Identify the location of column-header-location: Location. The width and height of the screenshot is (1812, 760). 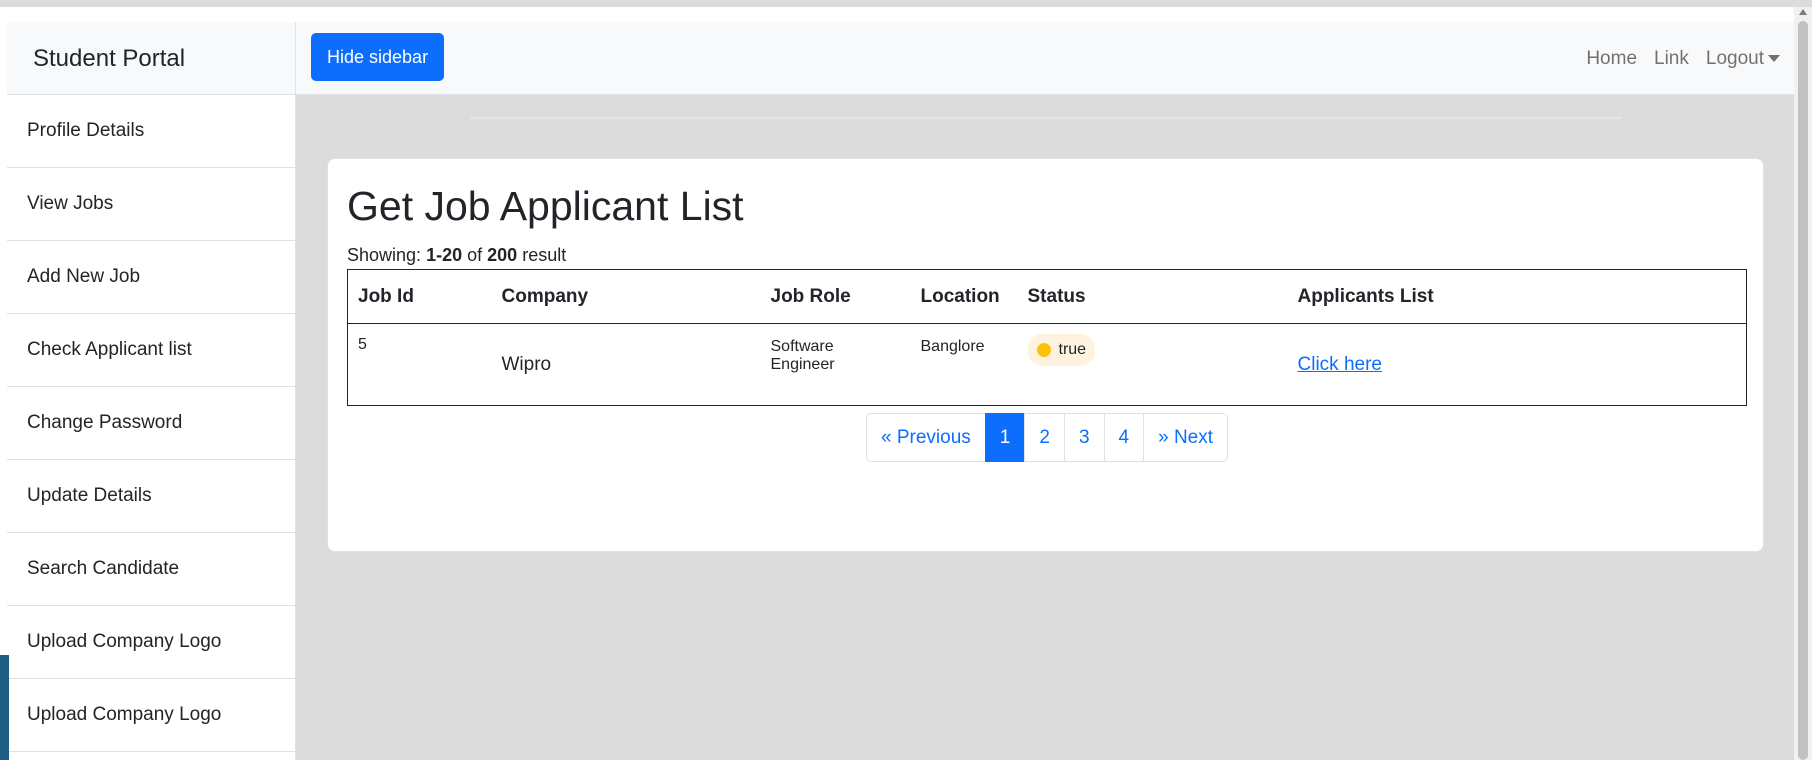
(964, 296).